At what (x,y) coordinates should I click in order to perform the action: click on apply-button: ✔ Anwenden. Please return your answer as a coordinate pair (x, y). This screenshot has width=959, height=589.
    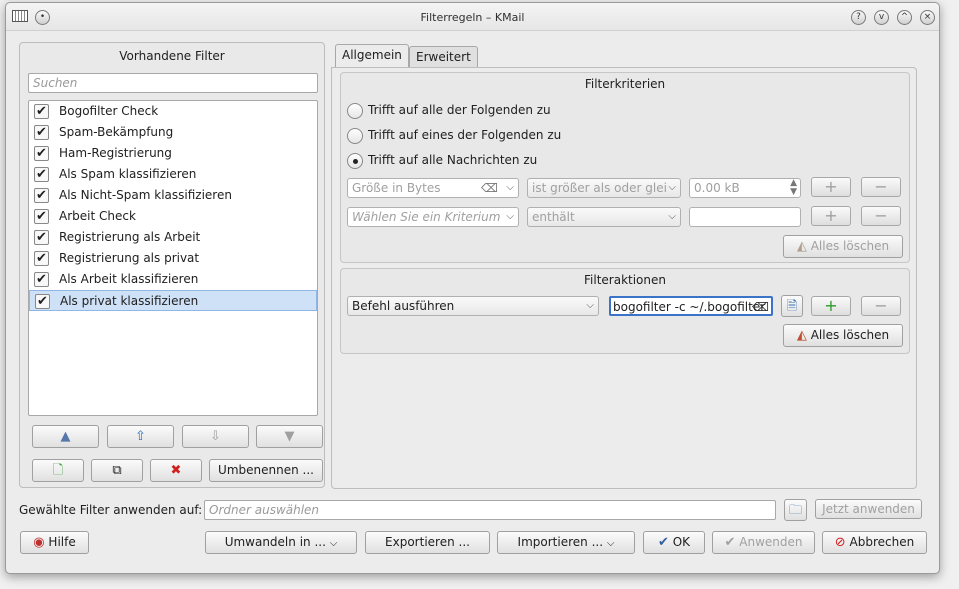
    Looking at the image, I should click on (763, 542).